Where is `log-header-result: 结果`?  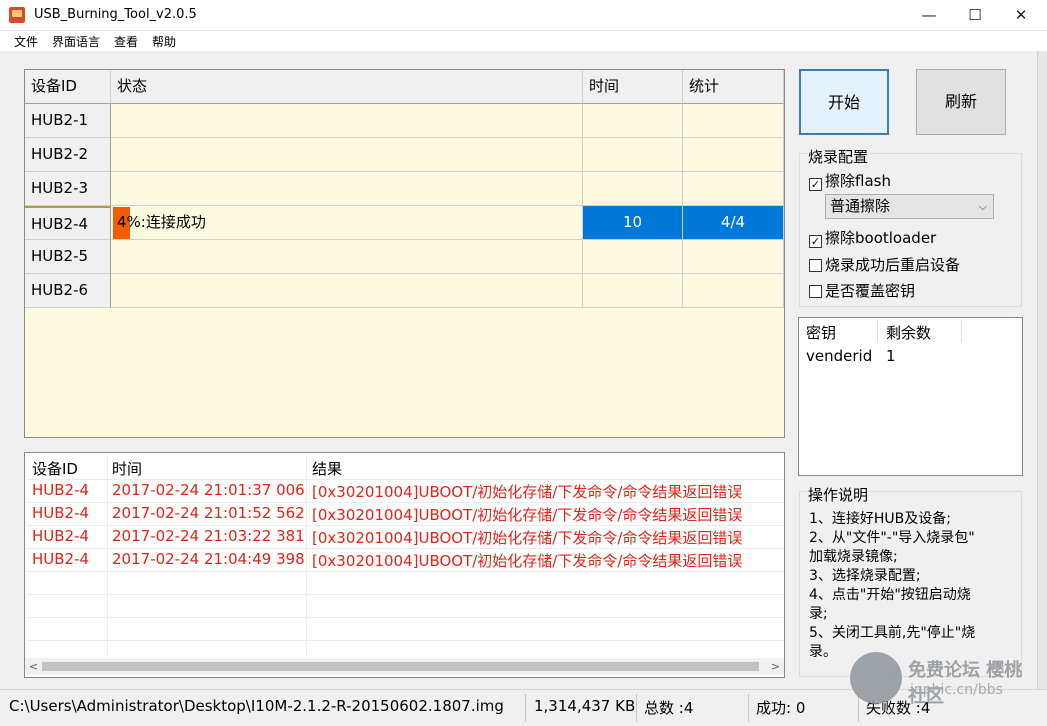
log-header-result: 结果 is located at coordinates (327, 468).